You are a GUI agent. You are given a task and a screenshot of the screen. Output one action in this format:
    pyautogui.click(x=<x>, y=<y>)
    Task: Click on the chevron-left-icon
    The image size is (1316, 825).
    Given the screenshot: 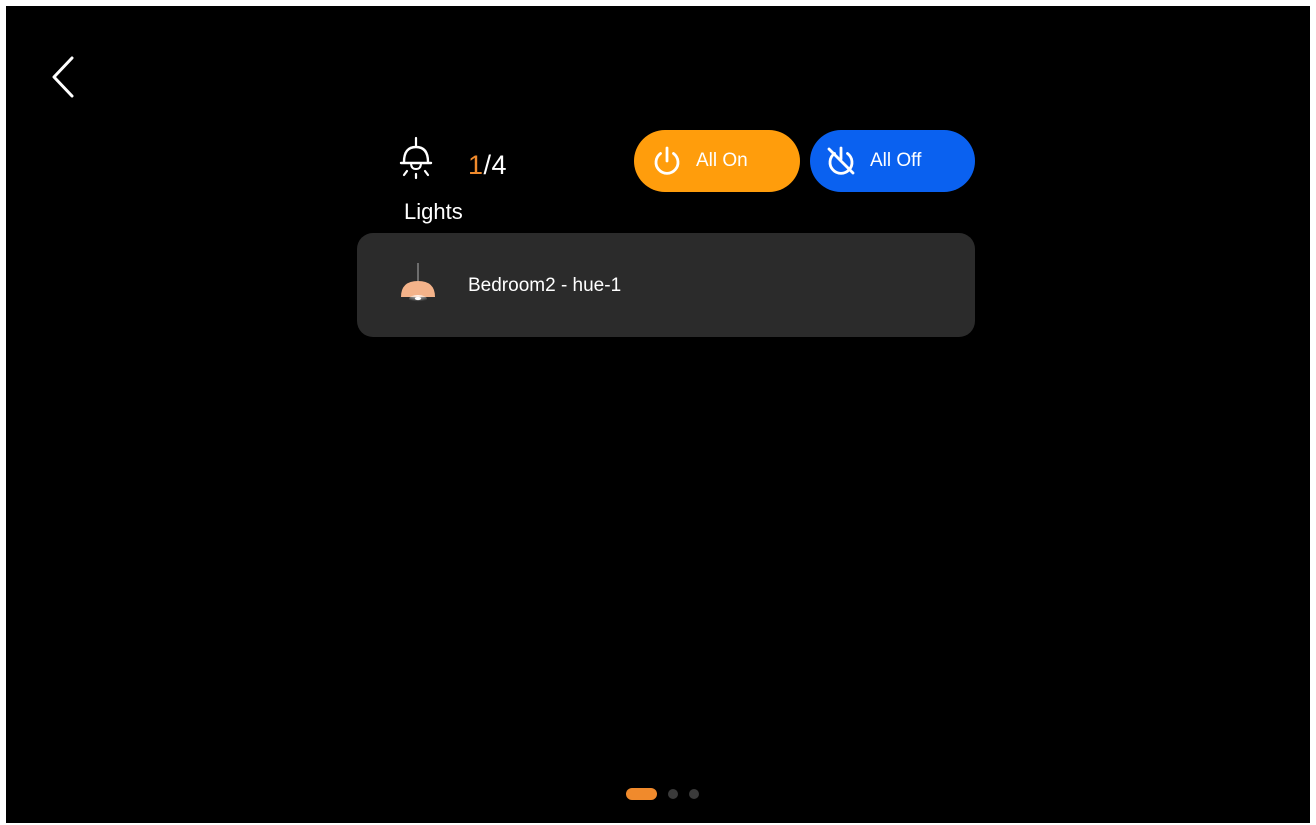 What is the action you would take?
    pyautogui.click(x=63, y=77)
    